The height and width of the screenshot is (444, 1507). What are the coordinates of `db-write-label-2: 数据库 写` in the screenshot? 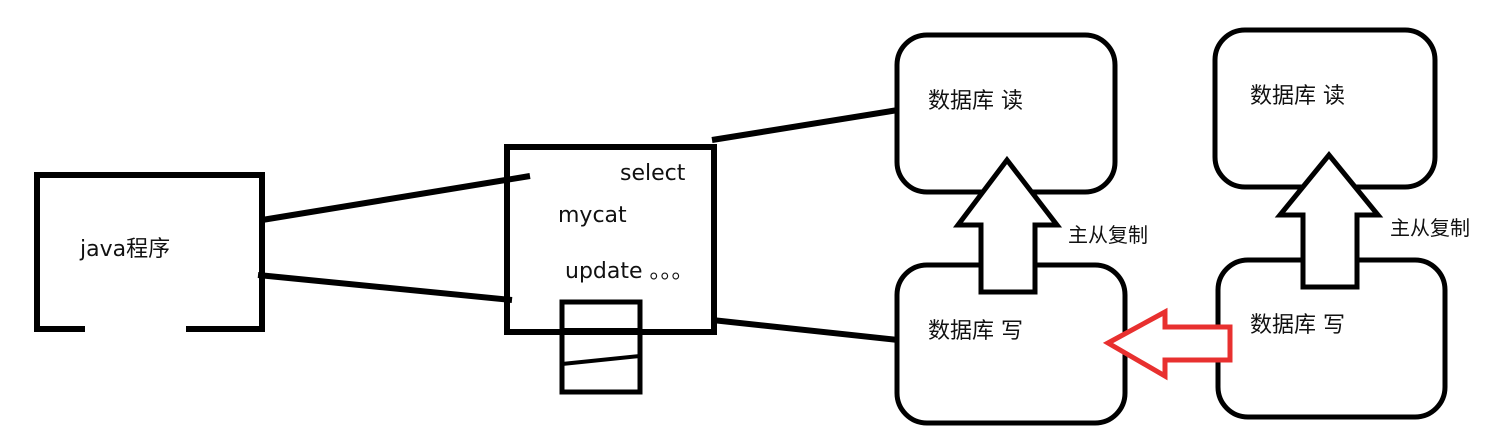 It's located at (1297, 325).